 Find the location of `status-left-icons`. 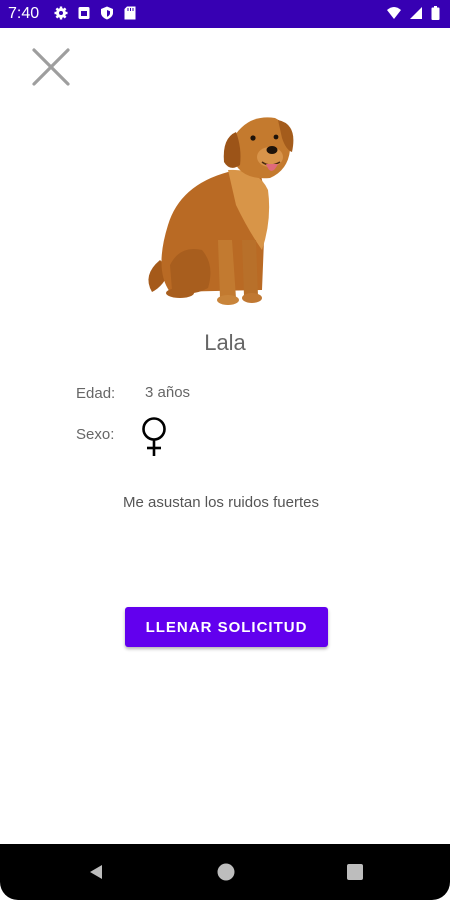

status-left-icons is located at coordinates (95, 13).